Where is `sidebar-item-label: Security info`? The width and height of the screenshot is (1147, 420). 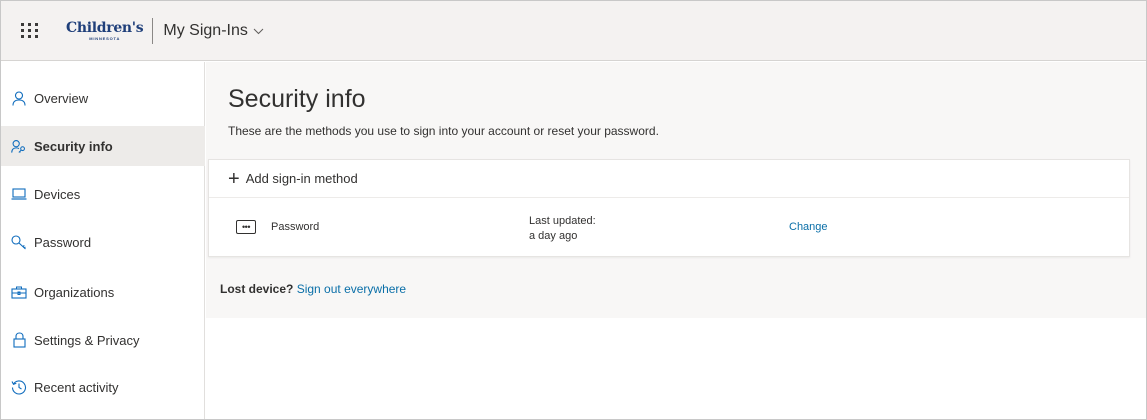 sidebar-item-label: Security info is located at coordinates (73, 146).